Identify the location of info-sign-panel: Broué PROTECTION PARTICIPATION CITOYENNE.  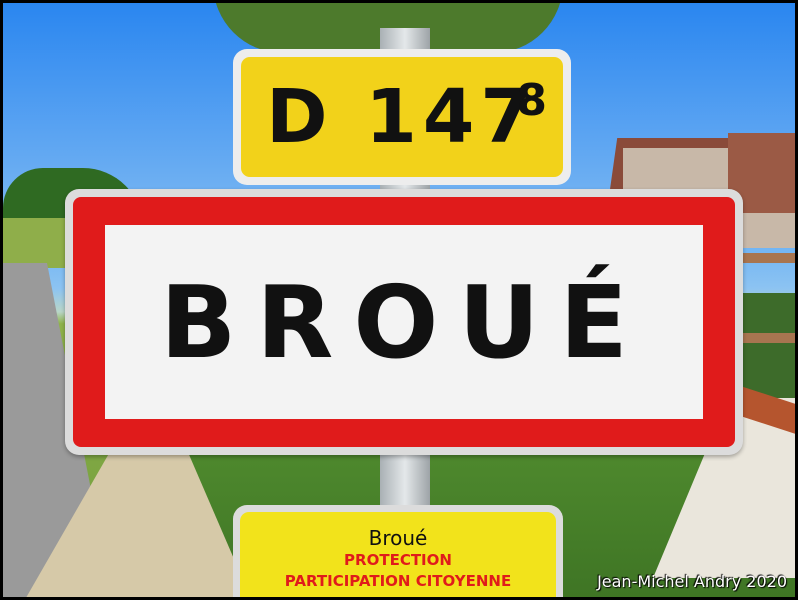
(398, 554).